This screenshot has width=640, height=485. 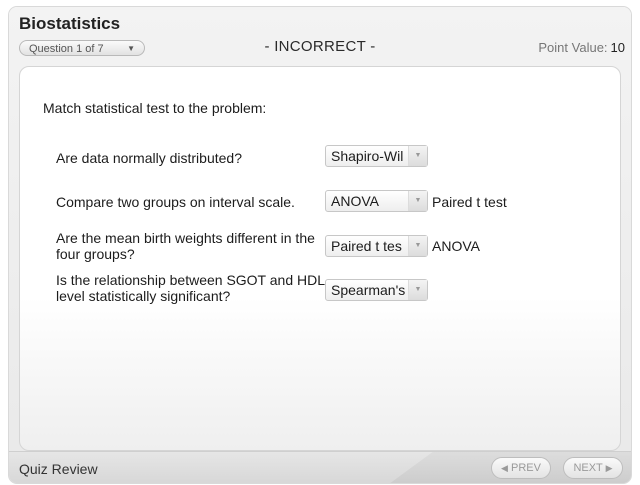 I want to click on prev-button-label: PREV, so click(x=526, y=468).